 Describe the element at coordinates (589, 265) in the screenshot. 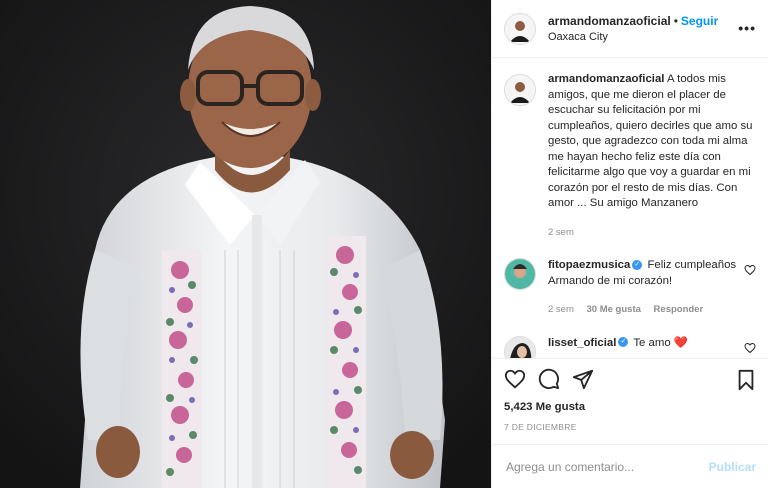

I see `comment-username: fitopaezmusica` at that location.